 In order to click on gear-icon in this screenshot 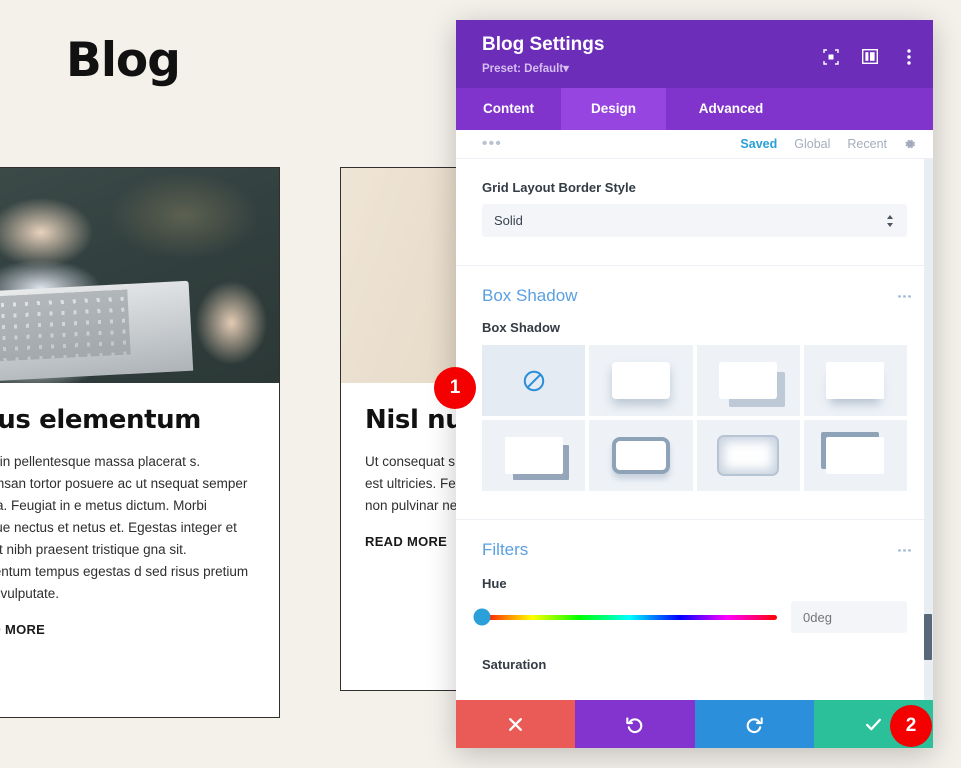, I will do `click(910, 144)`.